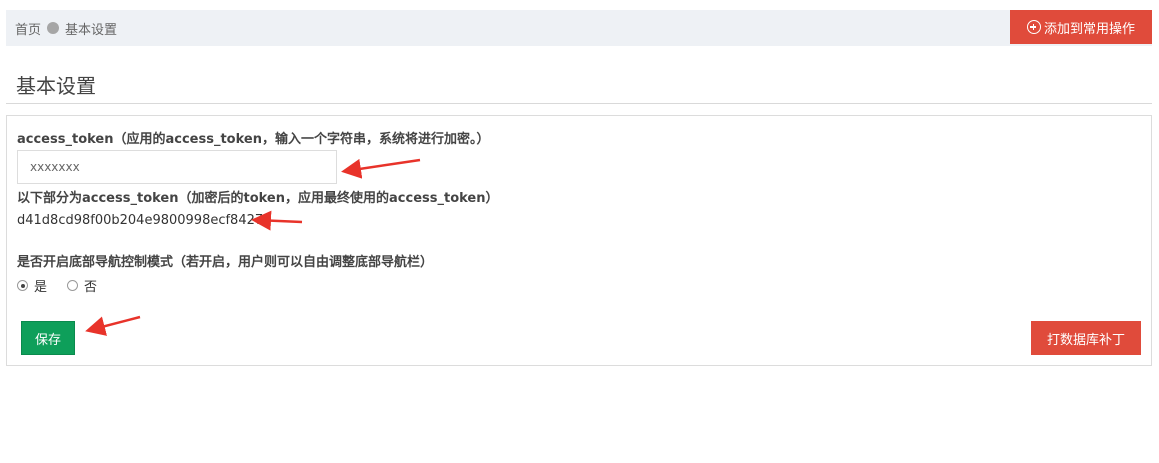 The width and height of the screenshot is (1159, 463). What do you see at coordinates (41, 287) in the screenshot?
I see `radio-yes-label: 是` at bounding box center [41, 287].